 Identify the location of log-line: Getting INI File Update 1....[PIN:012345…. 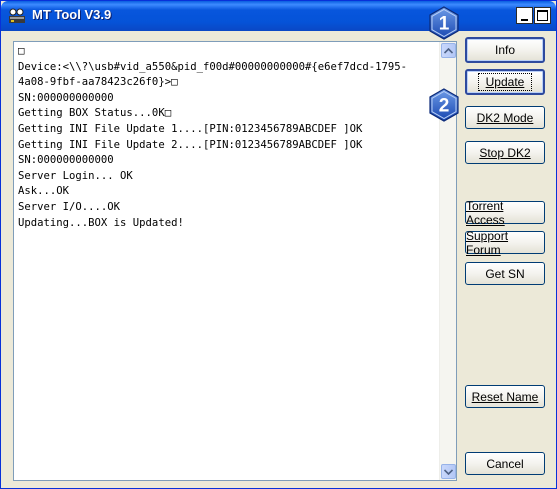
(190, 128).